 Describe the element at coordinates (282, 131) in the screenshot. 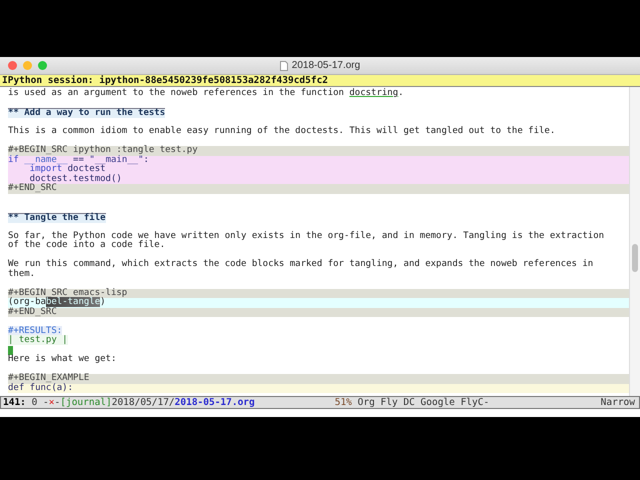

I see `paragraph-text: This is a common idiom to enable easy running of the doctests. This will get tangled out to the file.` at that location.